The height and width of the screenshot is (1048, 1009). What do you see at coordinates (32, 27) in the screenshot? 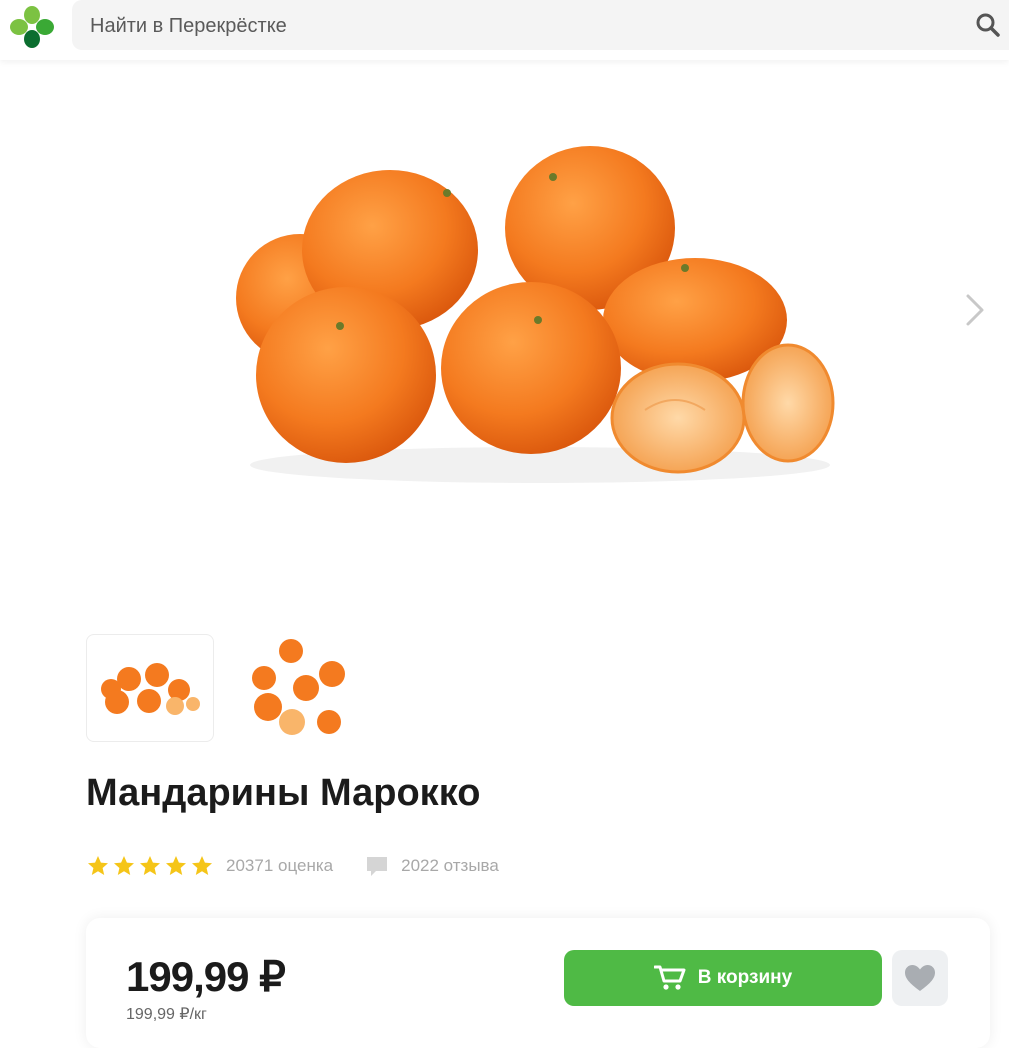
I see `perekrestok-logo-icon` at bounding box center [32, 27].